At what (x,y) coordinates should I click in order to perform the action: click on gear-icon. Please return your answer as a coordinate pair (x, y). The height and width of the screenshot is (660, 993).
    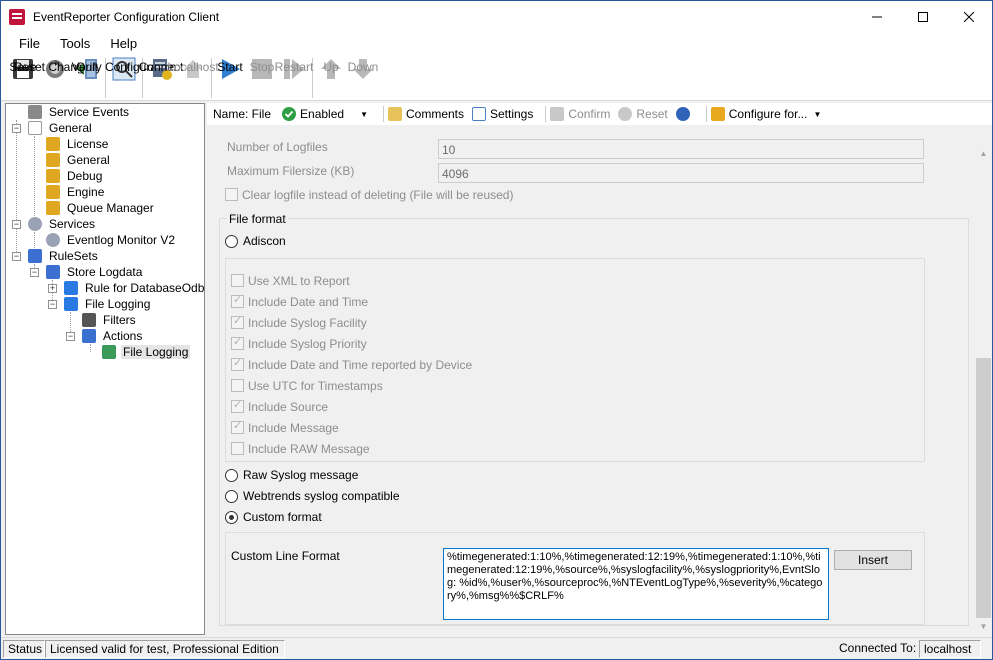
    Looking at the image, I should click on (53, 240).